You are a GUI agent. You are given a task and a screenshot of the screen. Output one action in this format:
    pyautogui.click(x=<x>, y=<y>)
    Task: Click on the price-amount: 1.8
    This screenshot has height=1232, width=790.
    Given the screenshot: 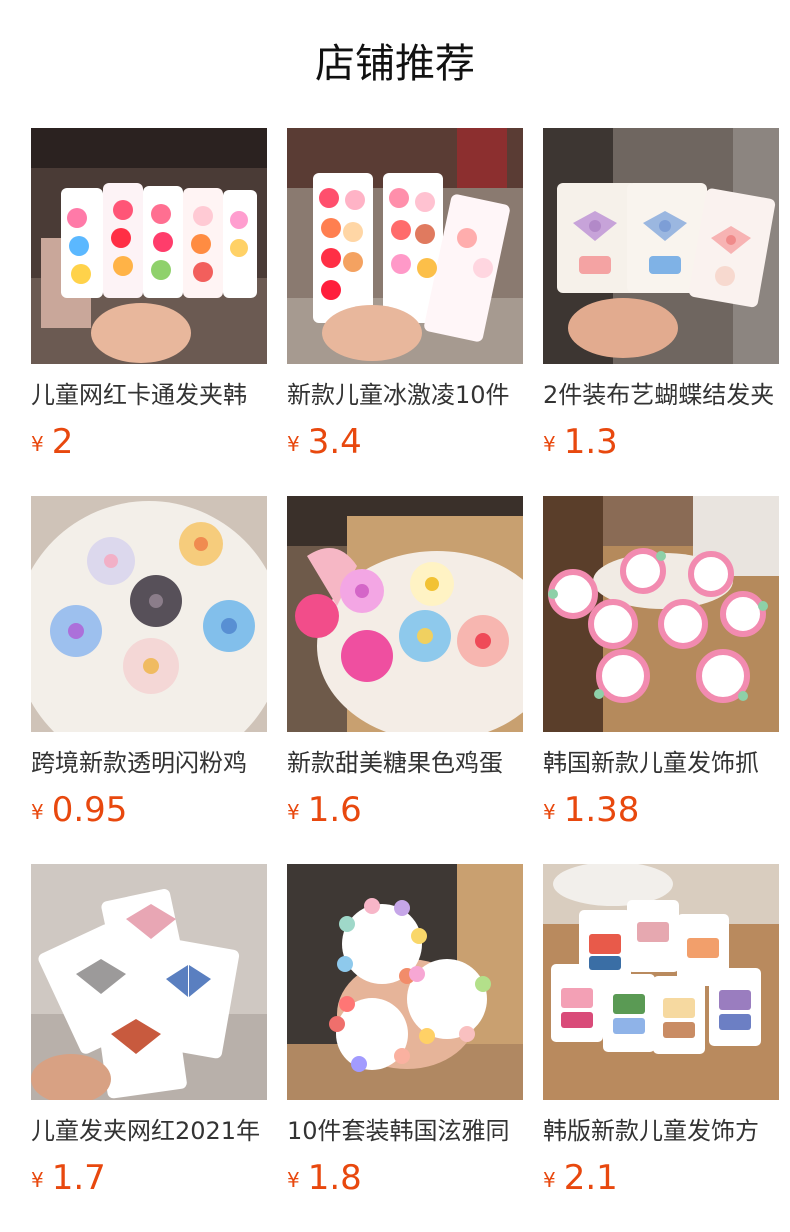 What is the action you would take?
    pyautogui.click(x=334, y=1178)
    